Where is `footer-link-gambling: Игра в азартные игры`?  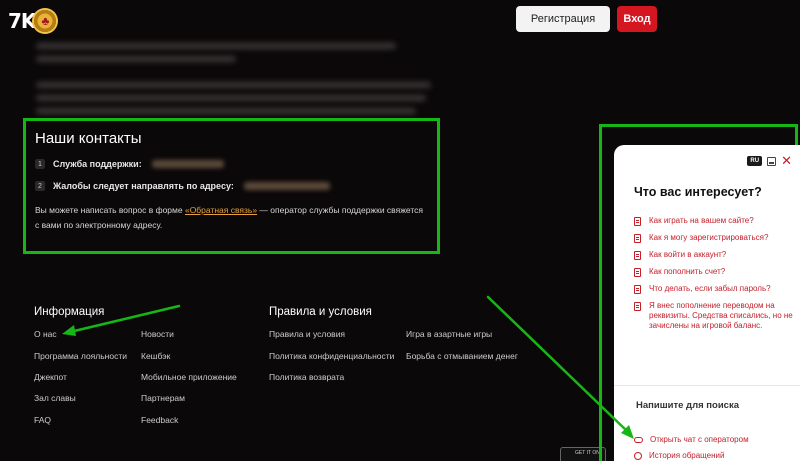 footer-link-gambling: Игра в азартные игры is located at coordinates (449, 334).